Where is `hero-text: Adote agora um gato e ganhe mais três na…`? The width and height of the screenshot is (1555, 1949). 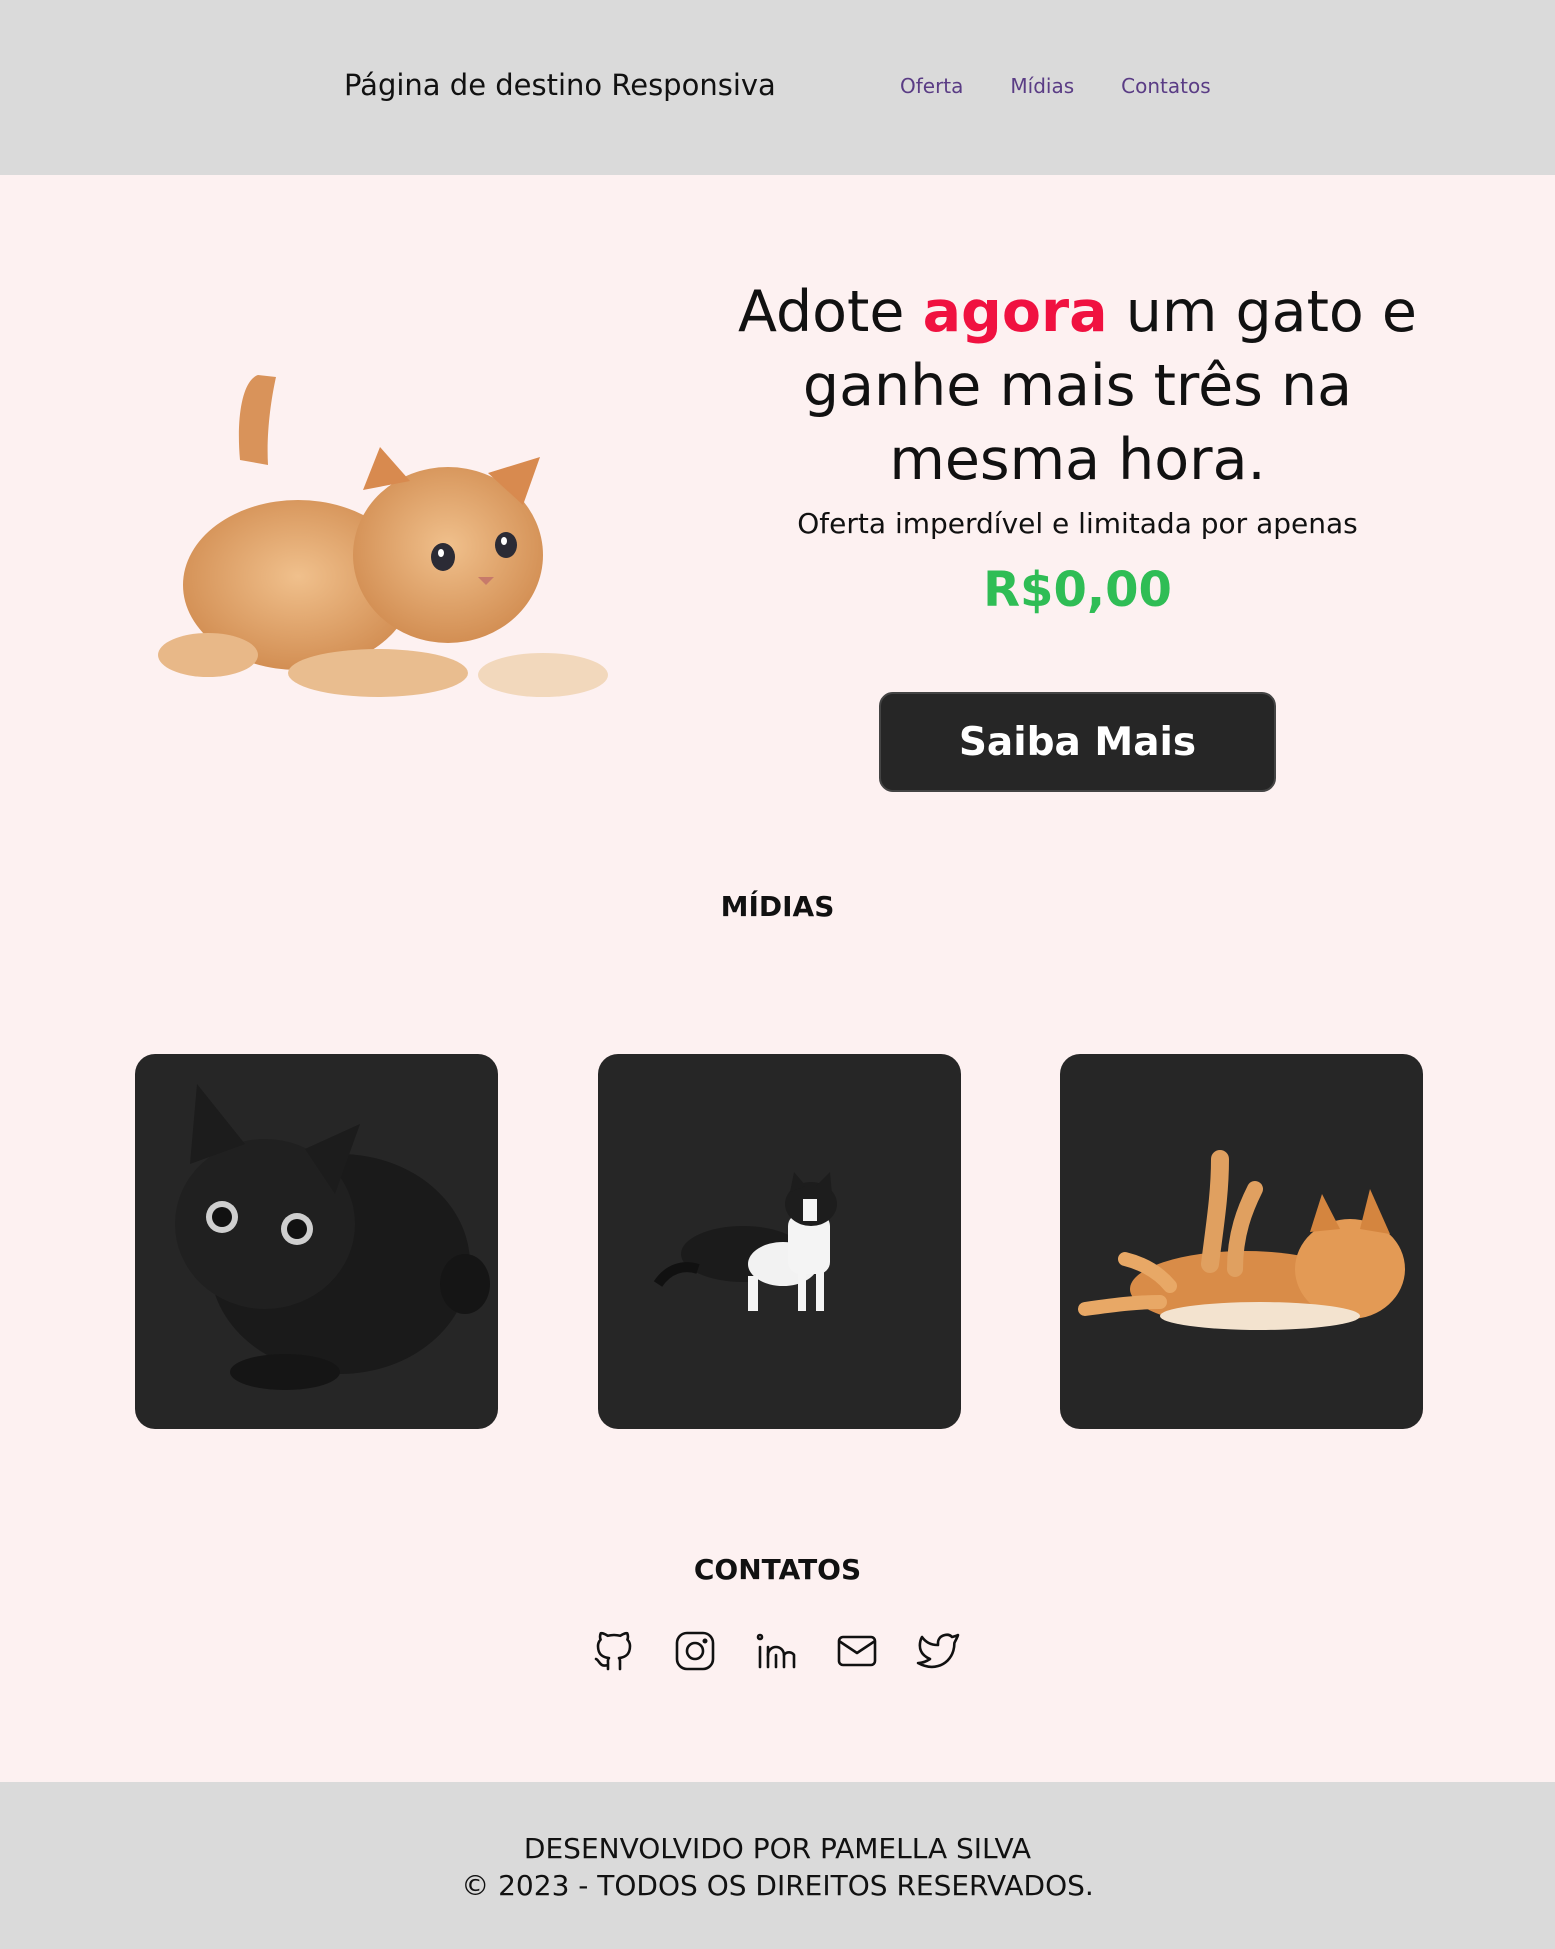 hero-text: Adote agora um gato e ganhe mais três na… is located at coordinates (1077, 446).